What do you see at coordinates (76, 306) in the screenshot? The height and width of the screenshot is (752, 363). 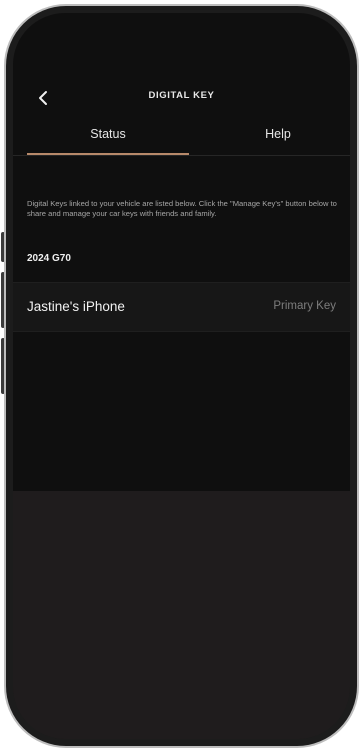 I see `key-device-name: Jastine's iPhone` at bounding box center [76, 306].